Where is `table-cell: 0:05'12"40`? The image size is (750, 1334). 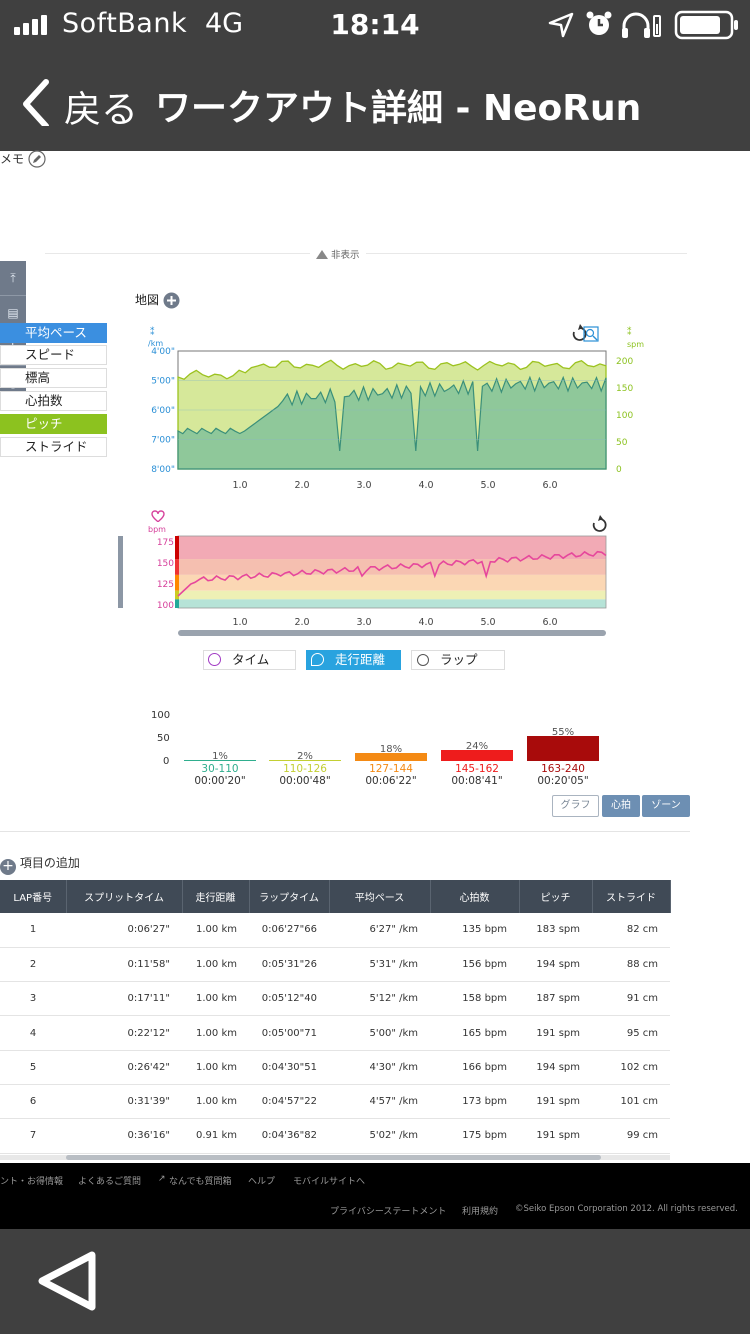 table-cell: 0:05'12"40 is located at coordinates (289, 999).